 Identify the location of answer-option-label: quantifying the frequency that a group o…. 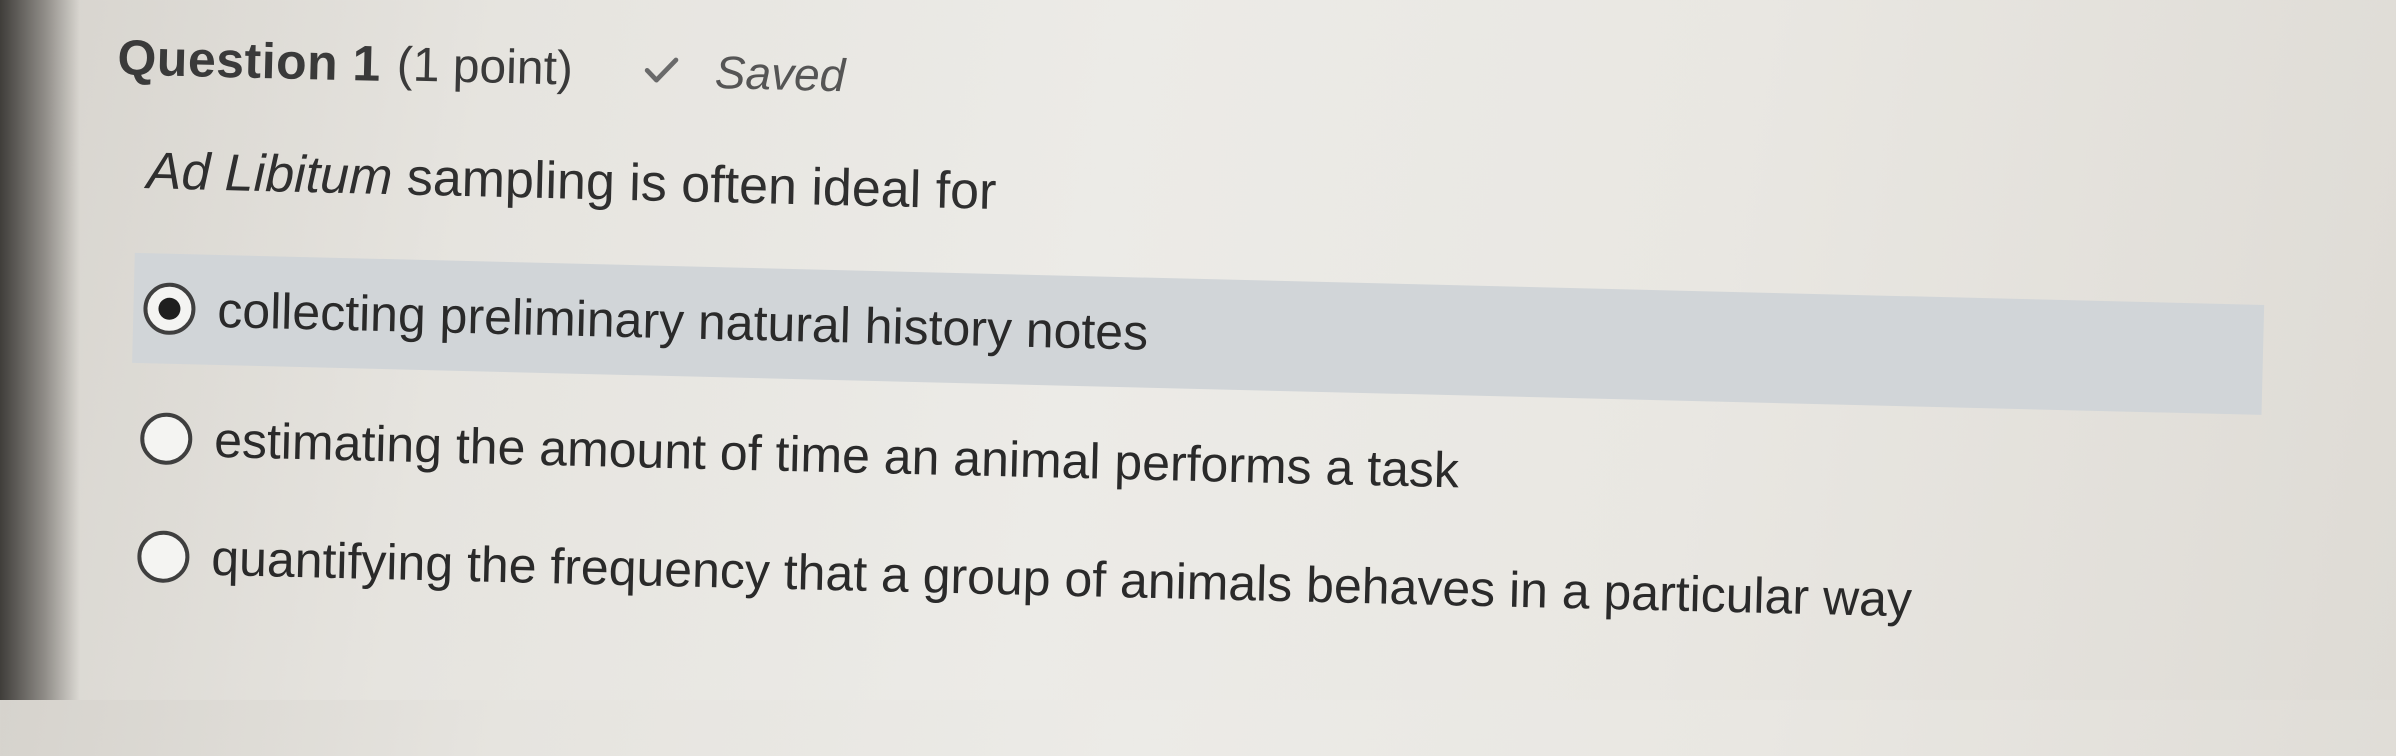
(1061, 578).